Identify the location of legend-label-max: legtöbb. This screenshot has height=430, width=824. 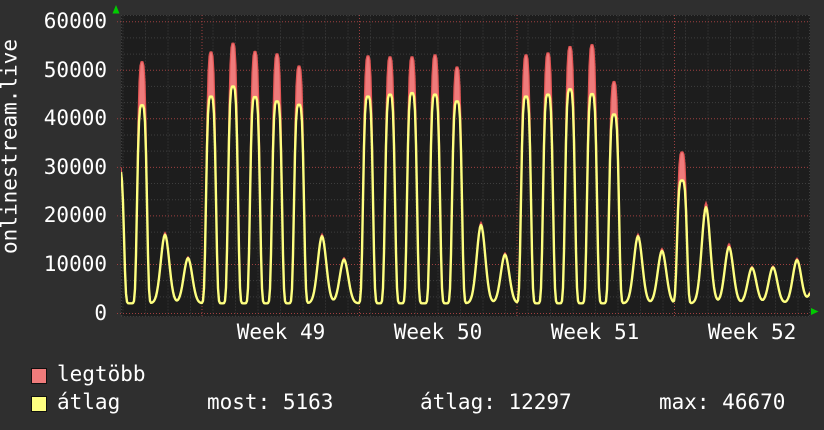
(101, 374).